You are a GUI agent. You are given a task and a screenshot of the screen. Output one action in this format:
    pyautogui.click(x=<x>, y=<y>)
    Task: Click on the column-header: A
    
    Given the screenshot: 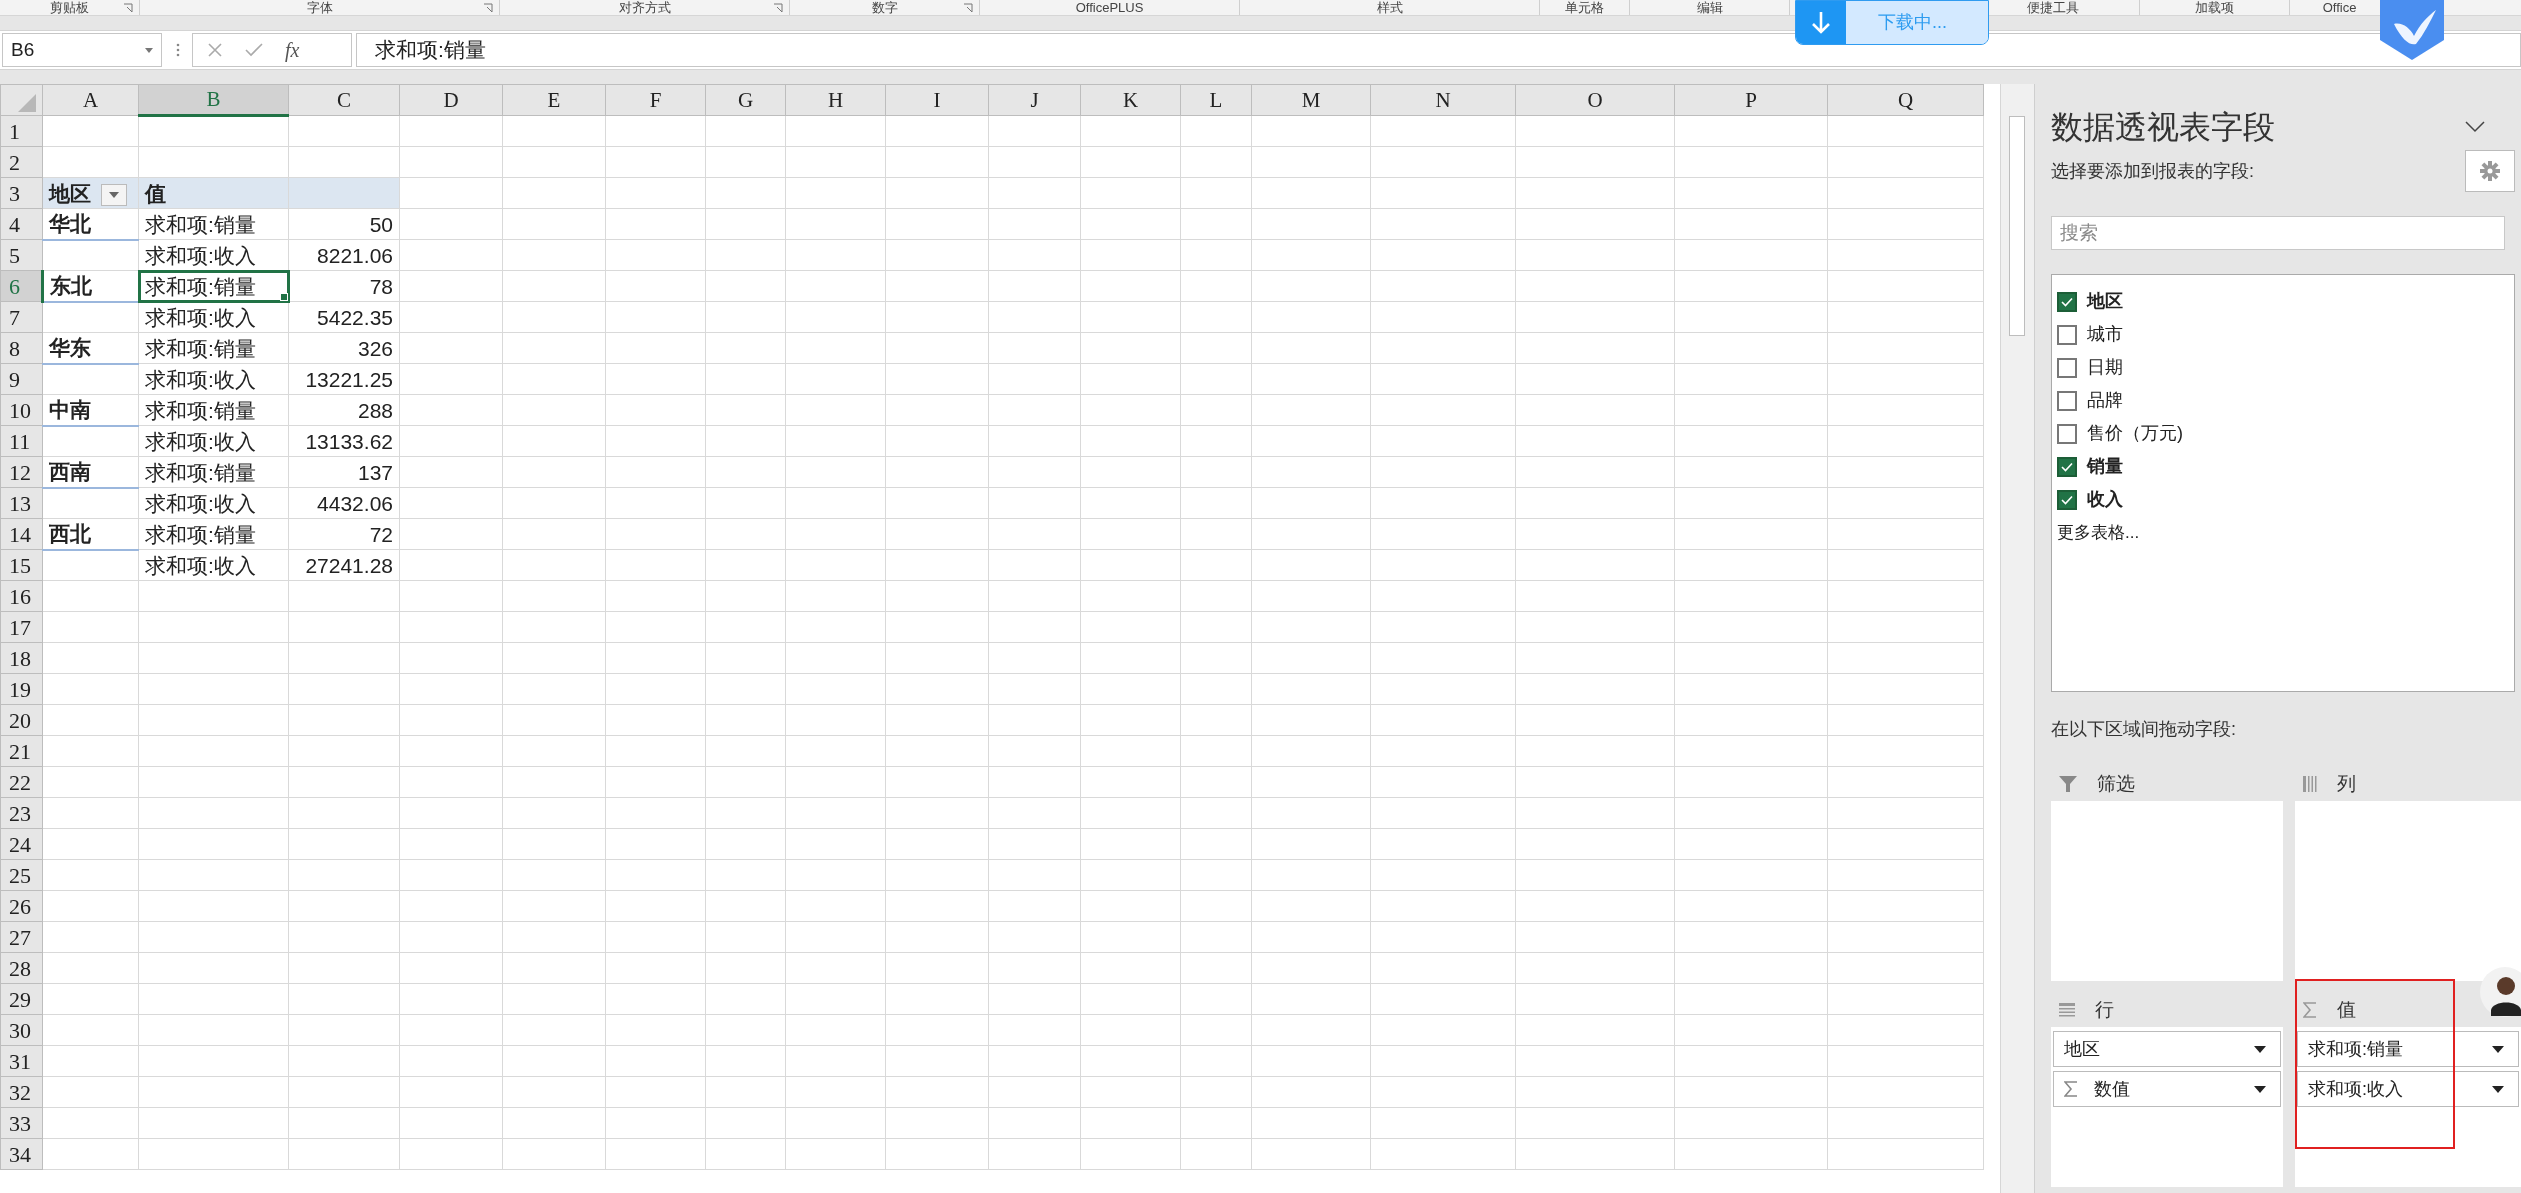 What is the action you would take?
    pyautogui.click(x=90, y=100)
    